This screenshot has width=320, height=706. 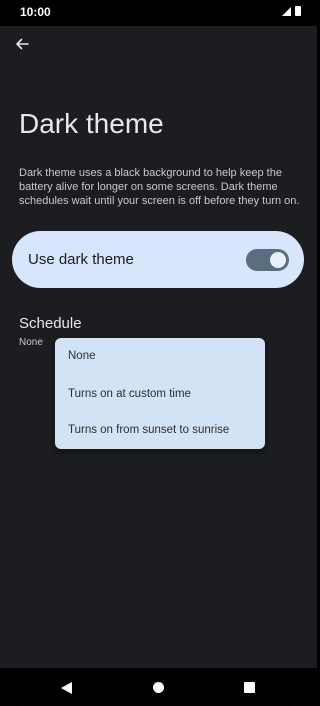 I want to click on status-time: 10:00, so click(x=35, y=12).